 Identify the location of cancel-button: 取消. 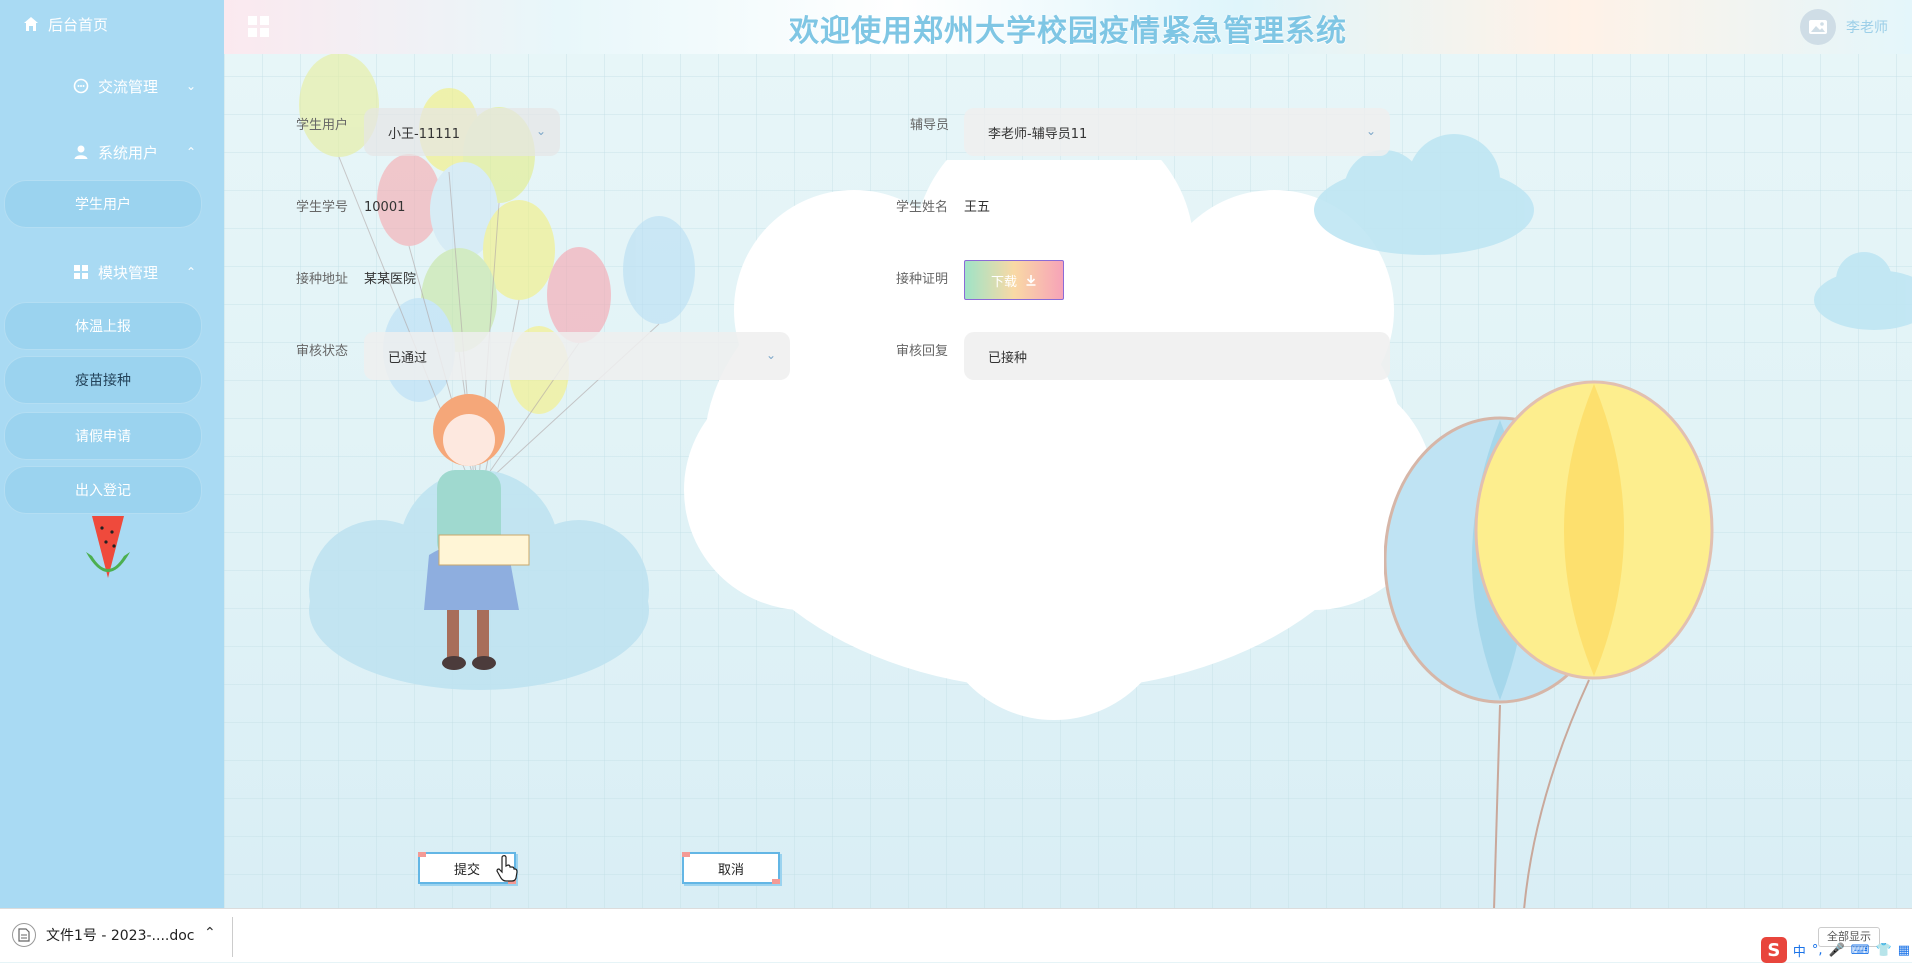
(731, 868).